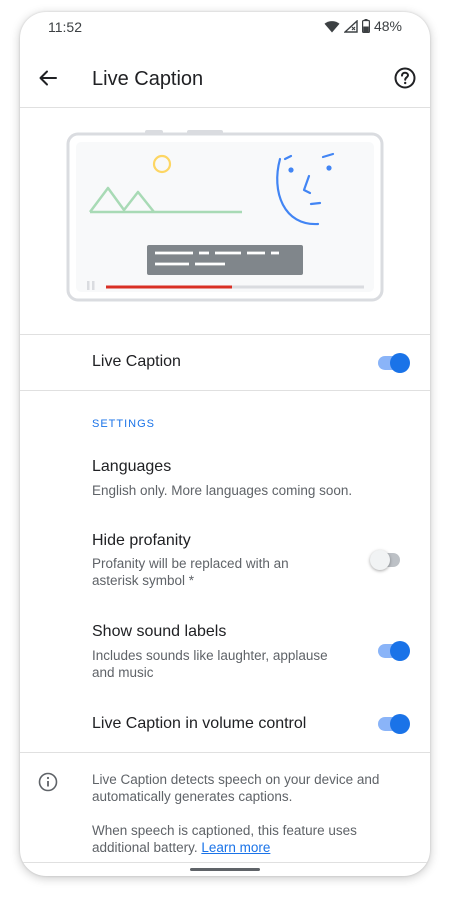 The image size is (450, 906). Describe the element at coordinates (365, 26) in the screenshot. I see `battery-icon` at that location.